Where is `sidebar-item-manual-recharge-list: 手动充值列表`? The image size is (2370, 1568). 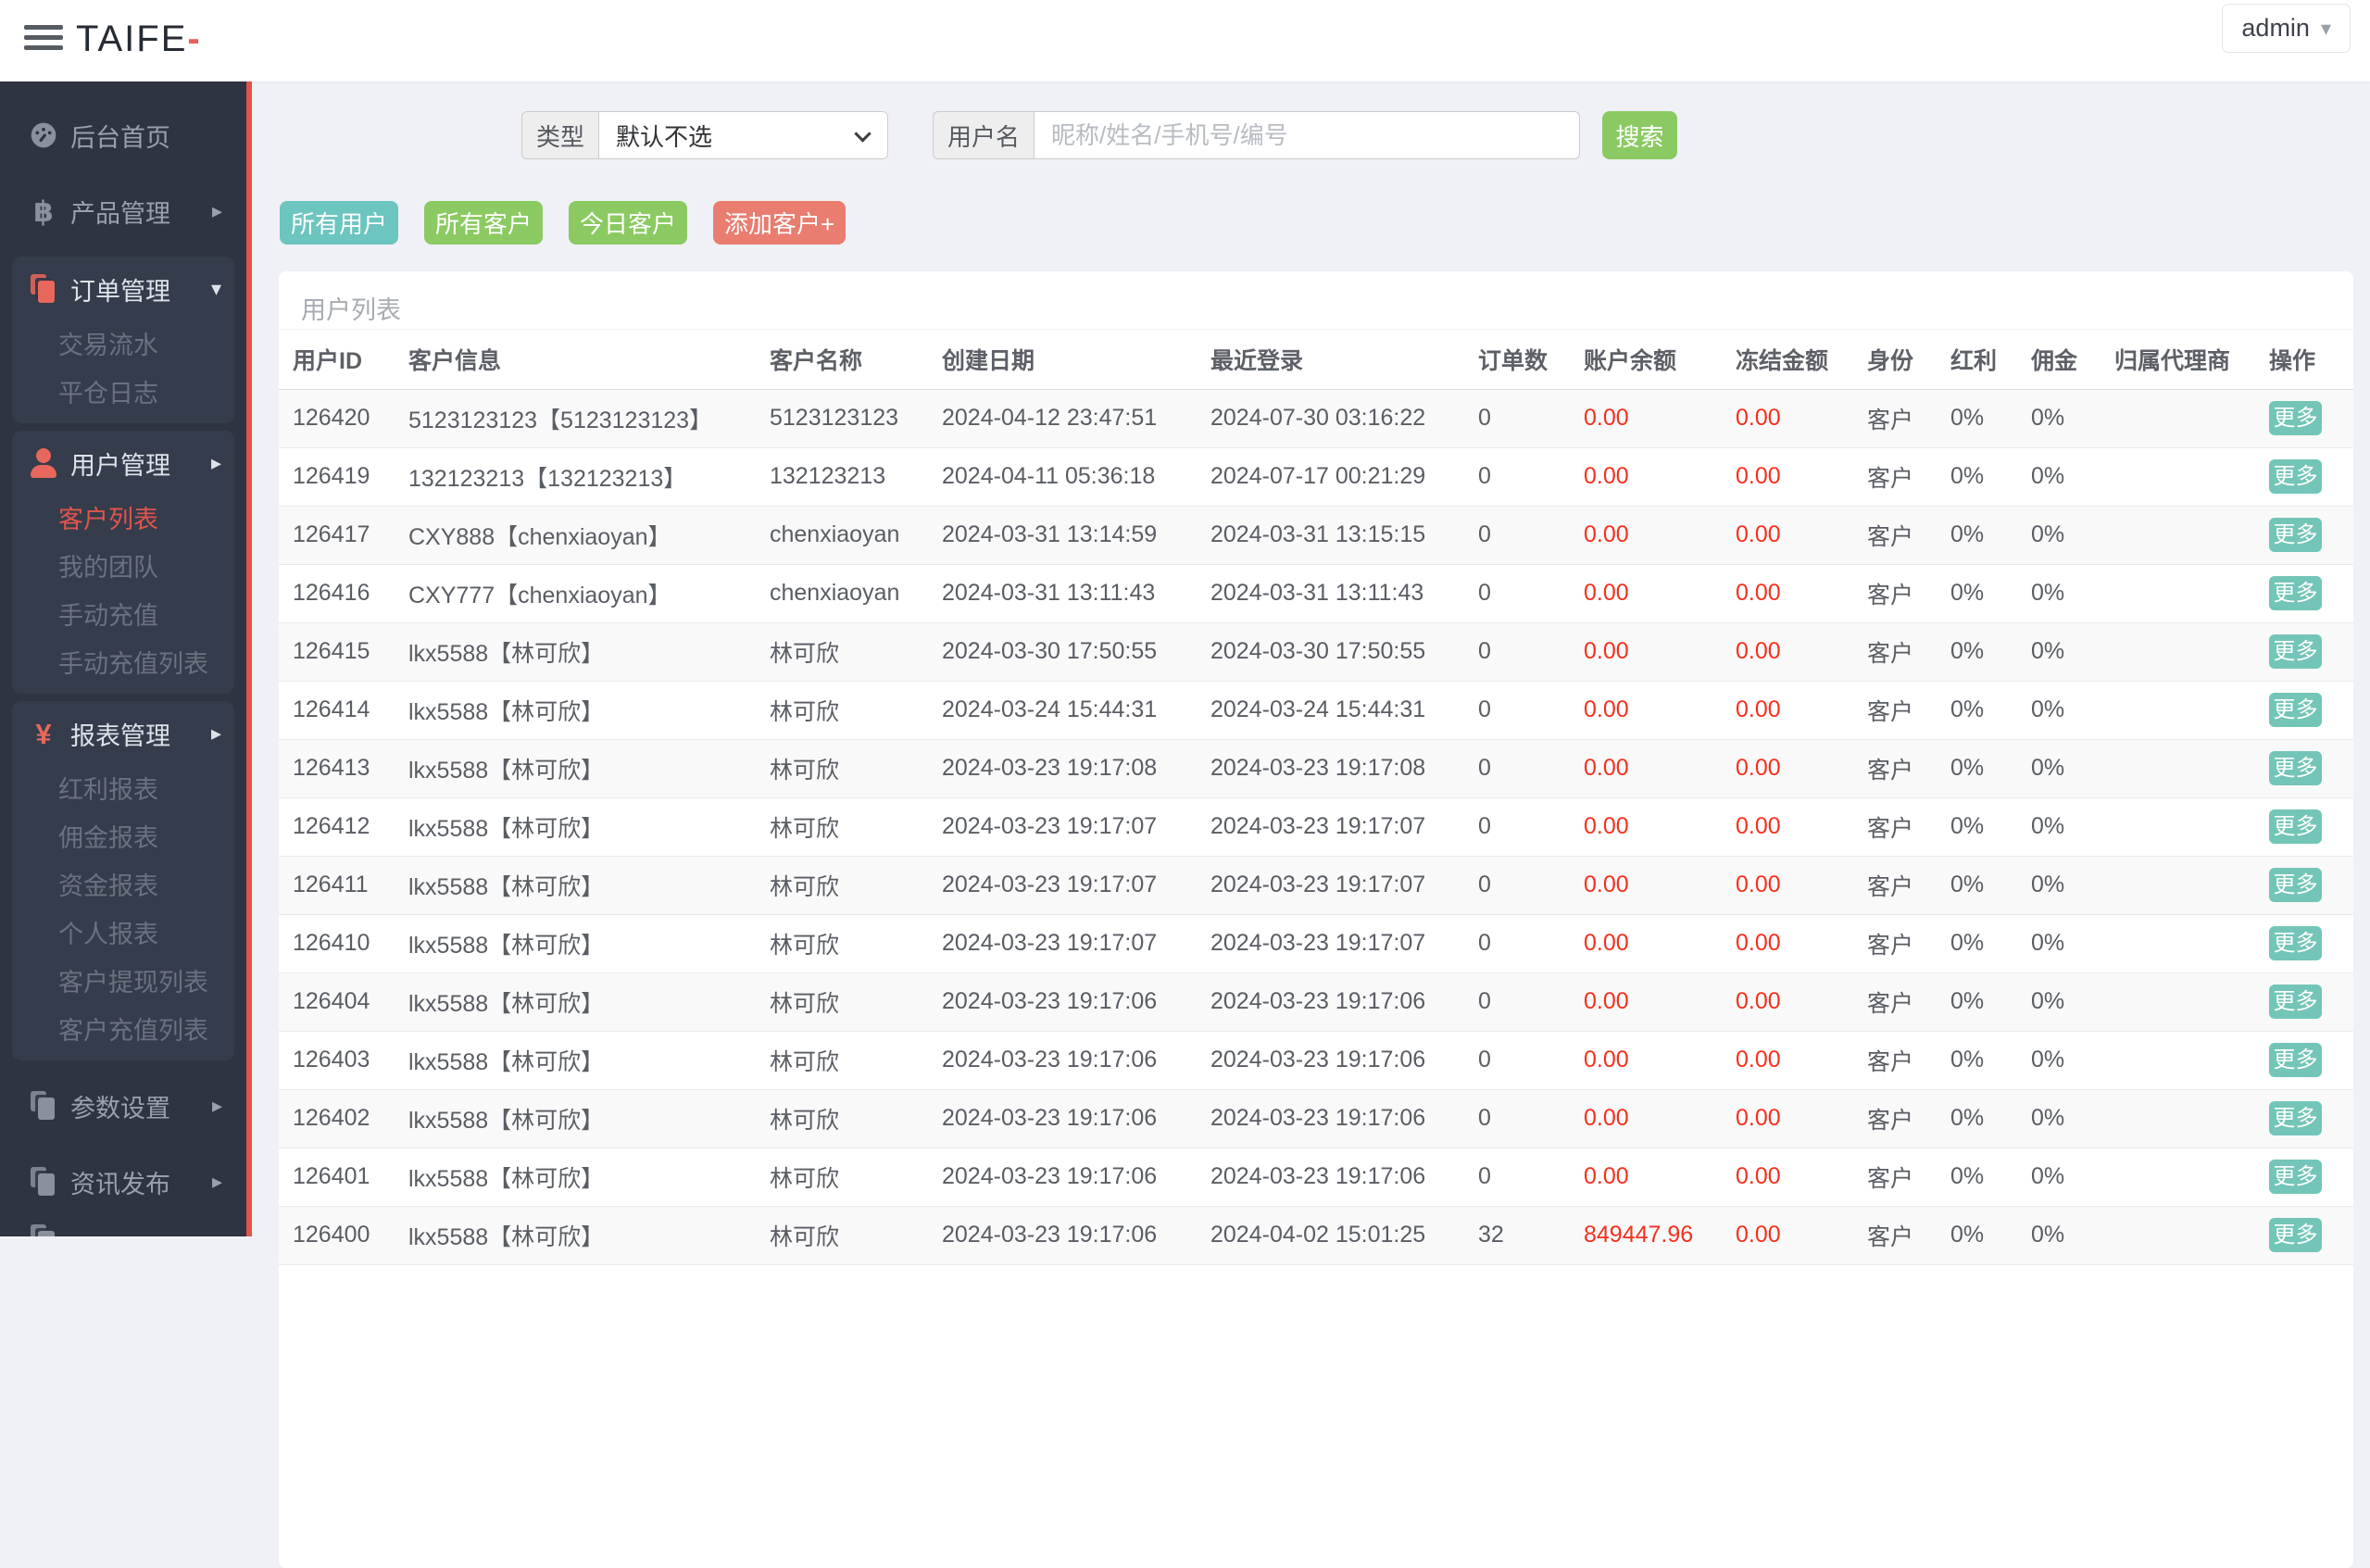
sidebar-item-manual-recharge-list: 手动充值列表 is located at coordinates (123, 664).